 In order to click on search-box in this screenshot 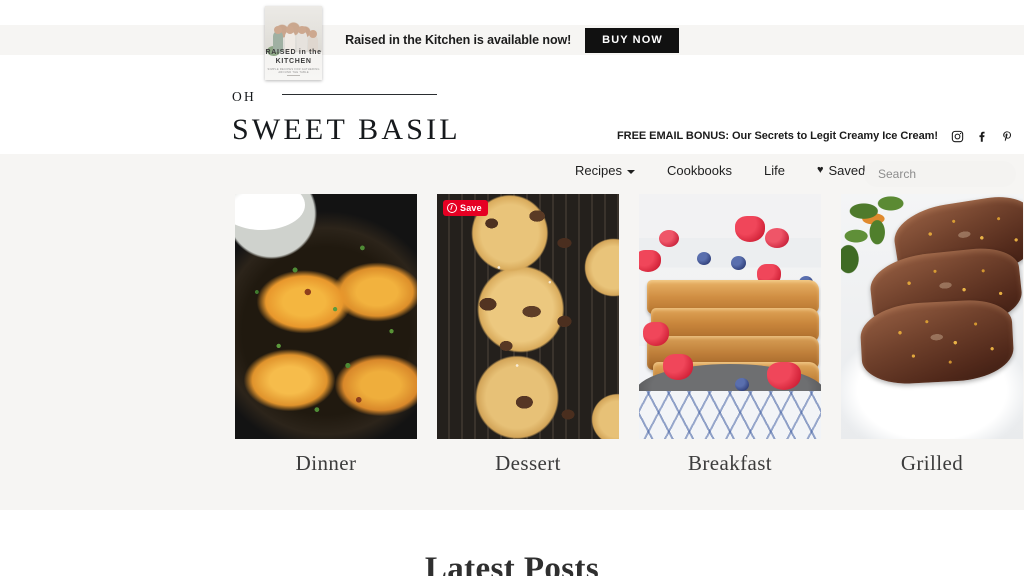, I will do `click(944, 174)`.